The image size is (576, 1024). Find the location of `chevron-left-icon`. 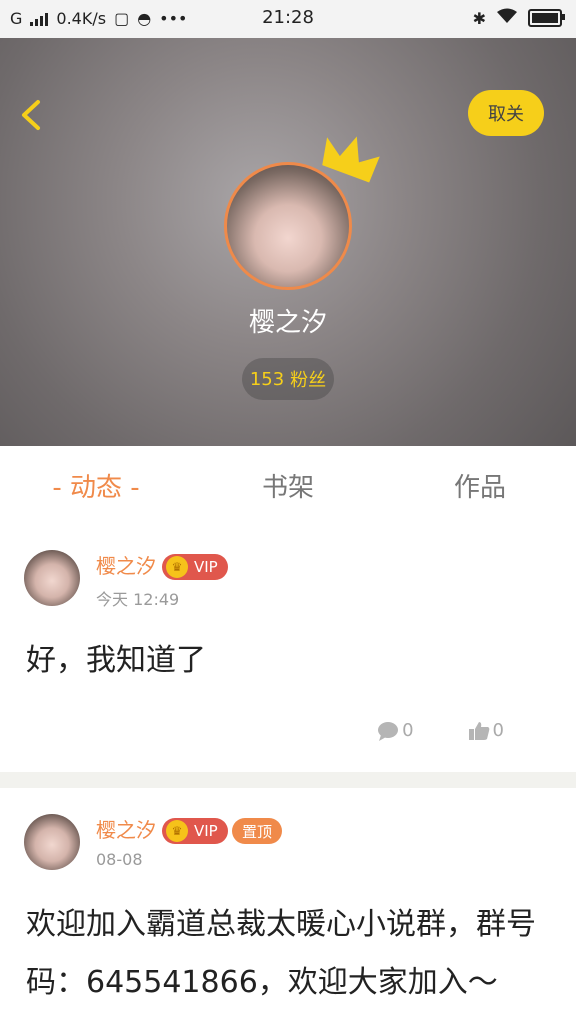

chevron-left-icon is located at coordinates (31, 115).